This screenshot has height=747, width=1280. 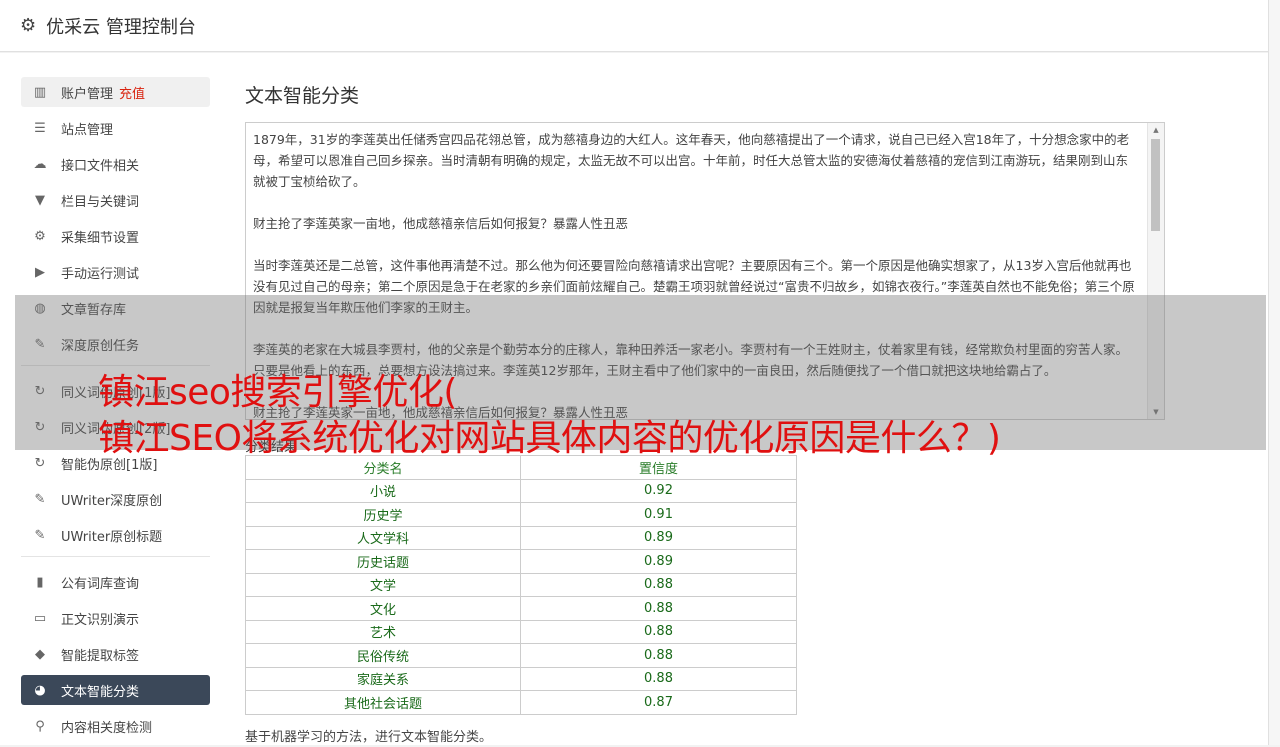 I want to click on sidebar-item-relevance-check: ⚲ 内容相关度检测, so click(x=115, y=726).